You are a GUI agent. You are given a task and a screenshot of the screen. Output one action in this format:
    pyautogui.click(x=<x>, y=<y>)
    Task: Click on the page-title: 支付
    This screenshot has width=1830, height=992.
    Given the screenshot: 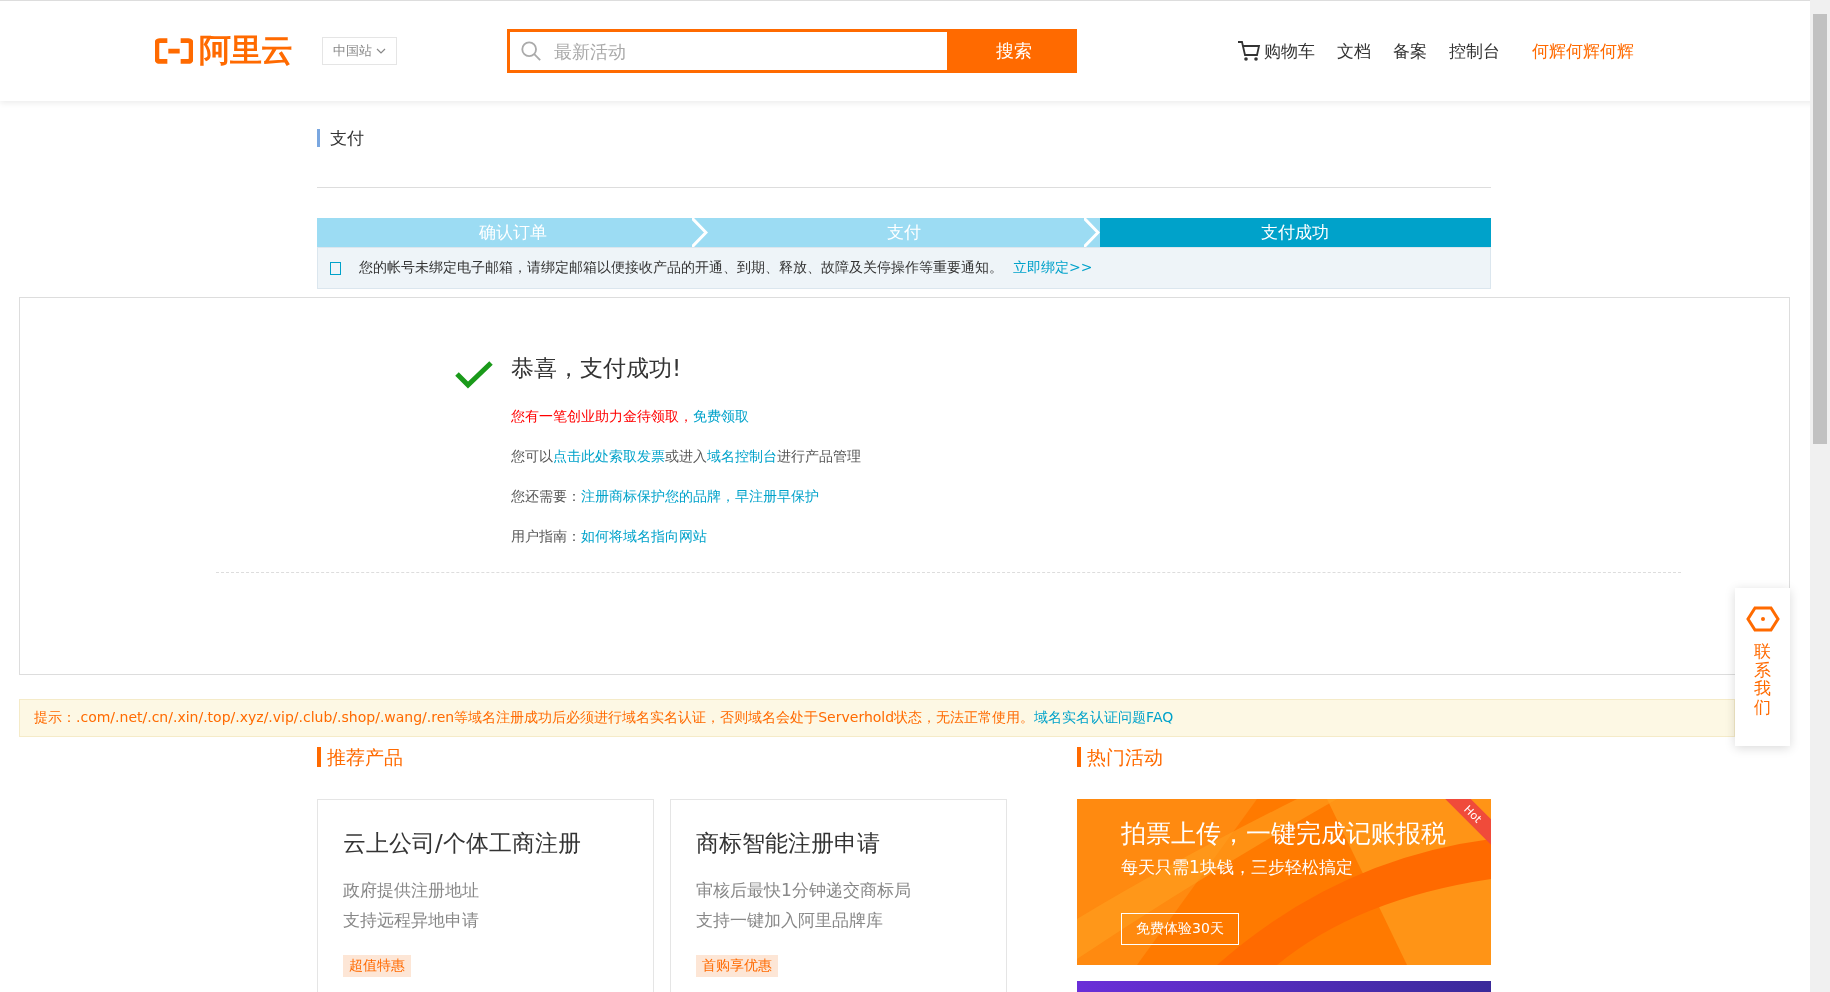 What is the action you would take?
    pyautogui.click(x=904, y=138)
    